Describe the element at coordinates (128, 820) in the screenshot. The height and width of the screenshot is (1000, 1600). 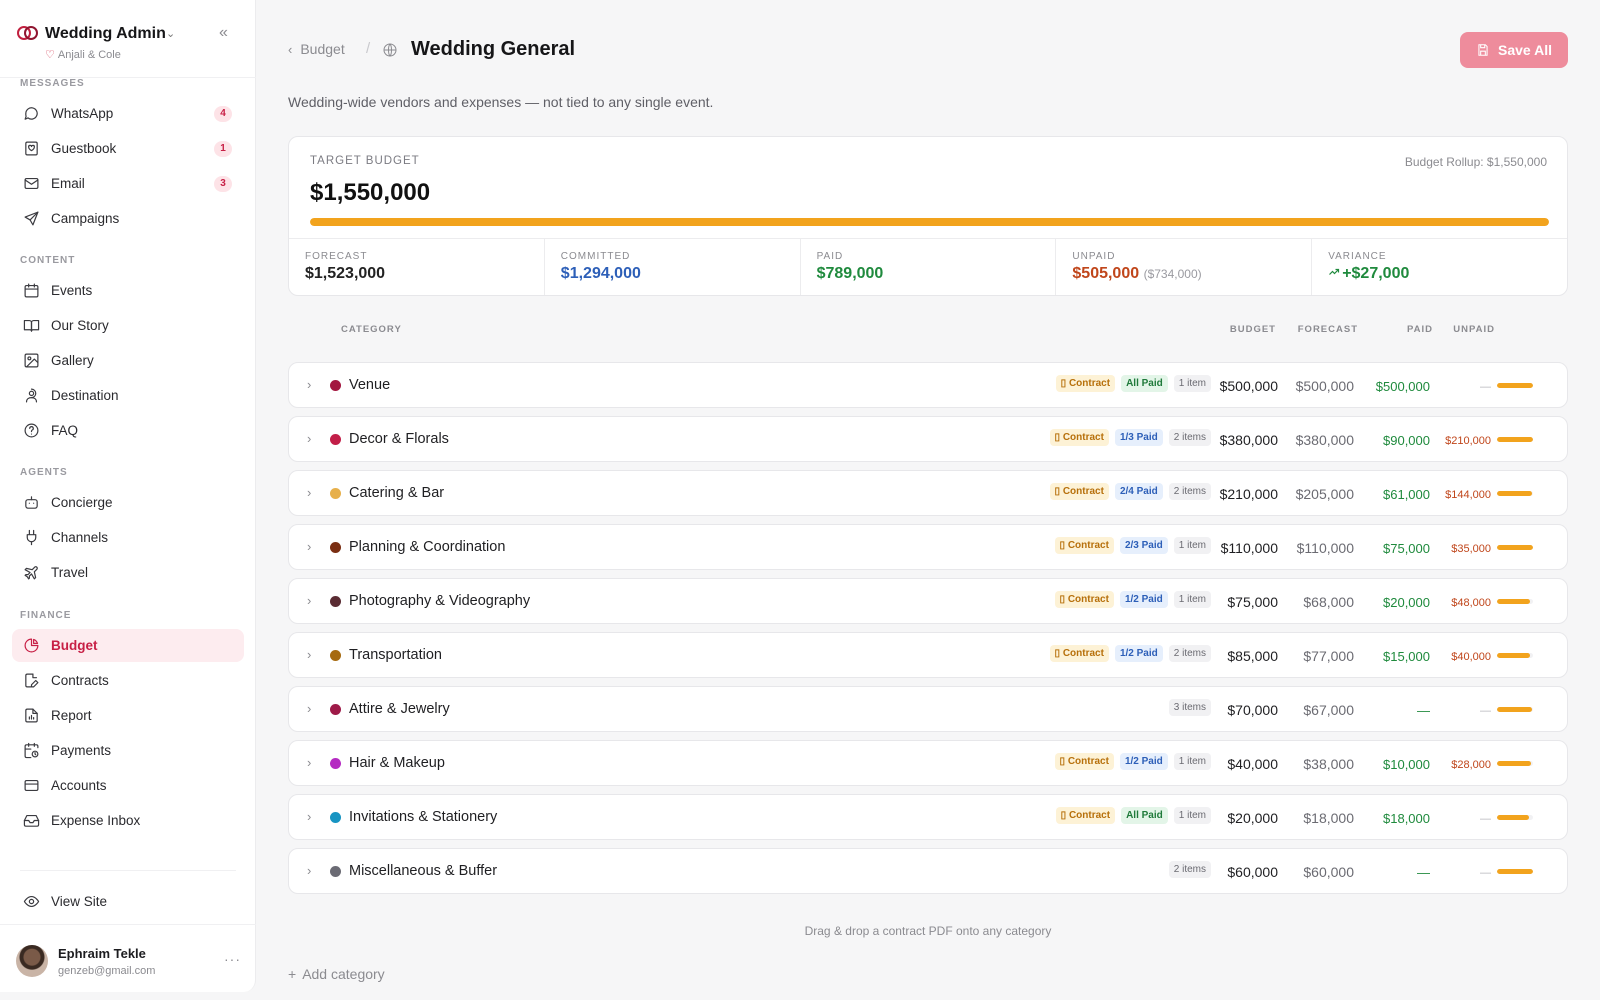
I see `sidebar-item-expense-inbox: Expense Inbox` at that location.